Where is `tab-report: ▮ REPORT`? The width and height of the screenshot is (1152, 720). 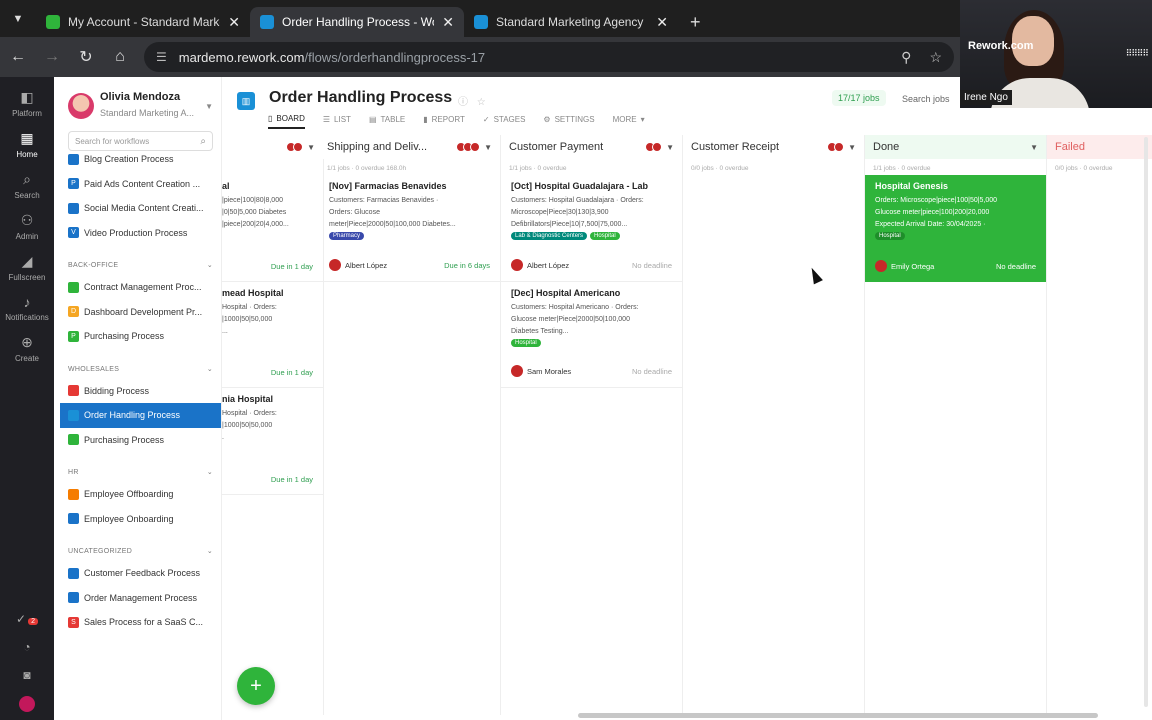
tab-report: ▮ REPORT is located at coordinates (444, 121).